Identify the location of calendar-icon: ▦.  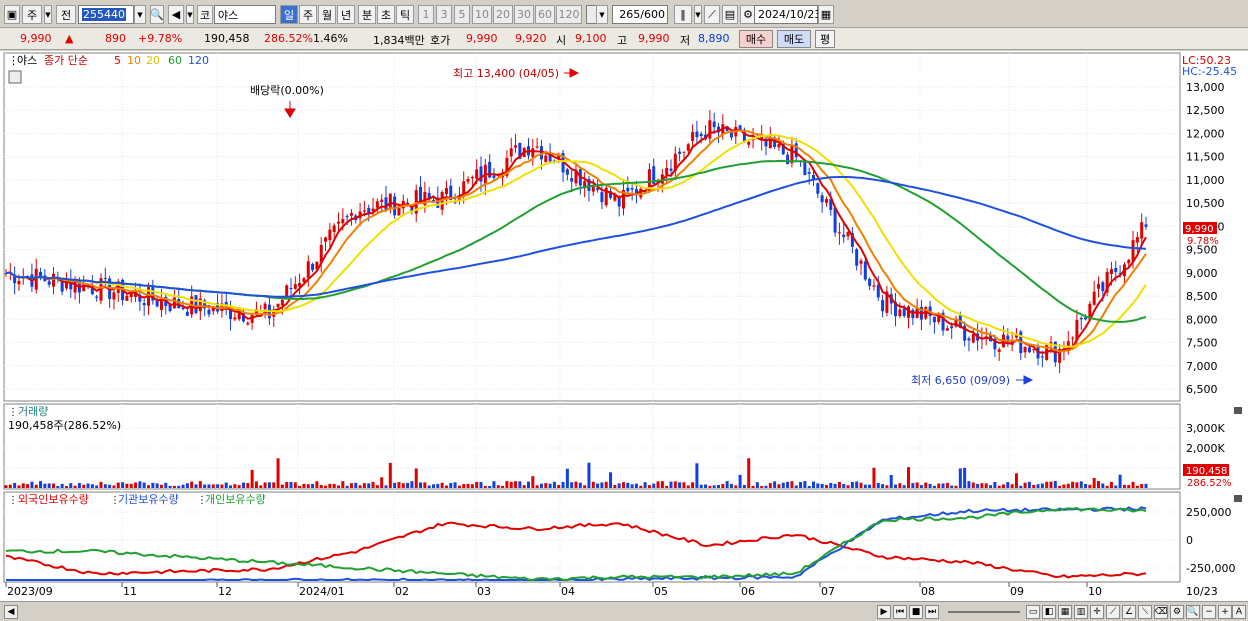
(826, 14).